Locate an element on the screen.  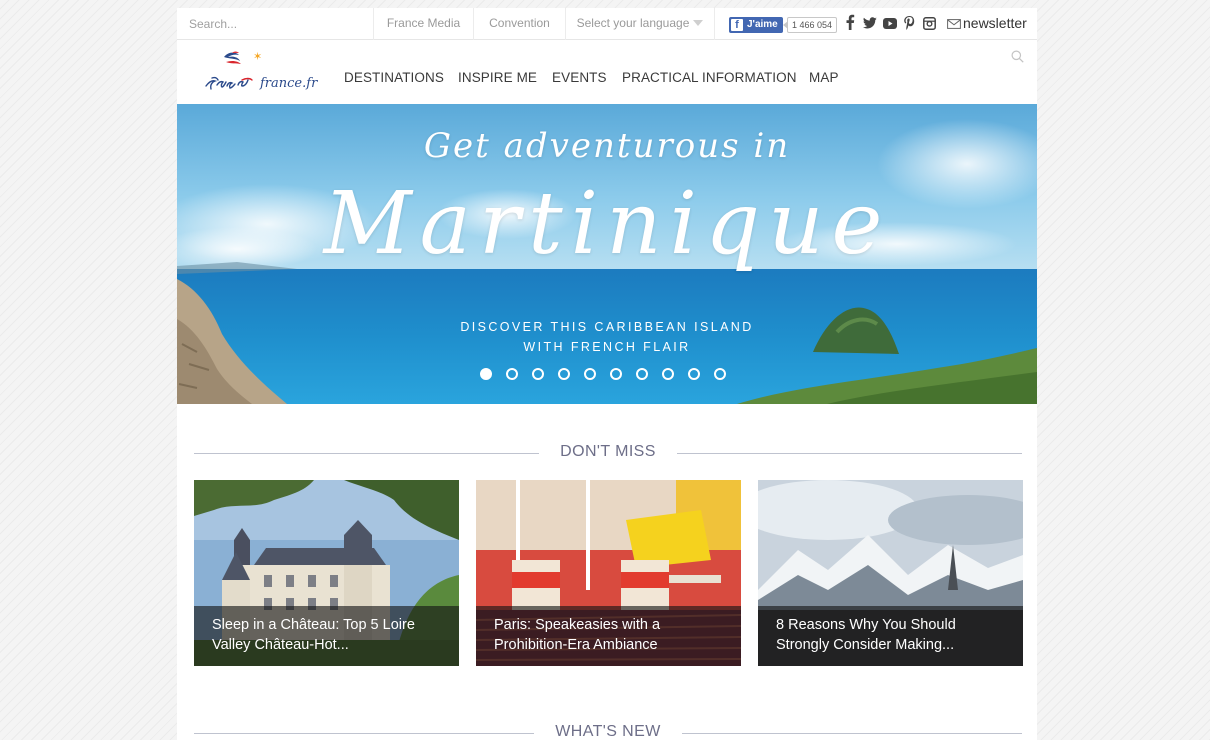
facebook-like-label: J'aime is located at coordinates (762, 24).